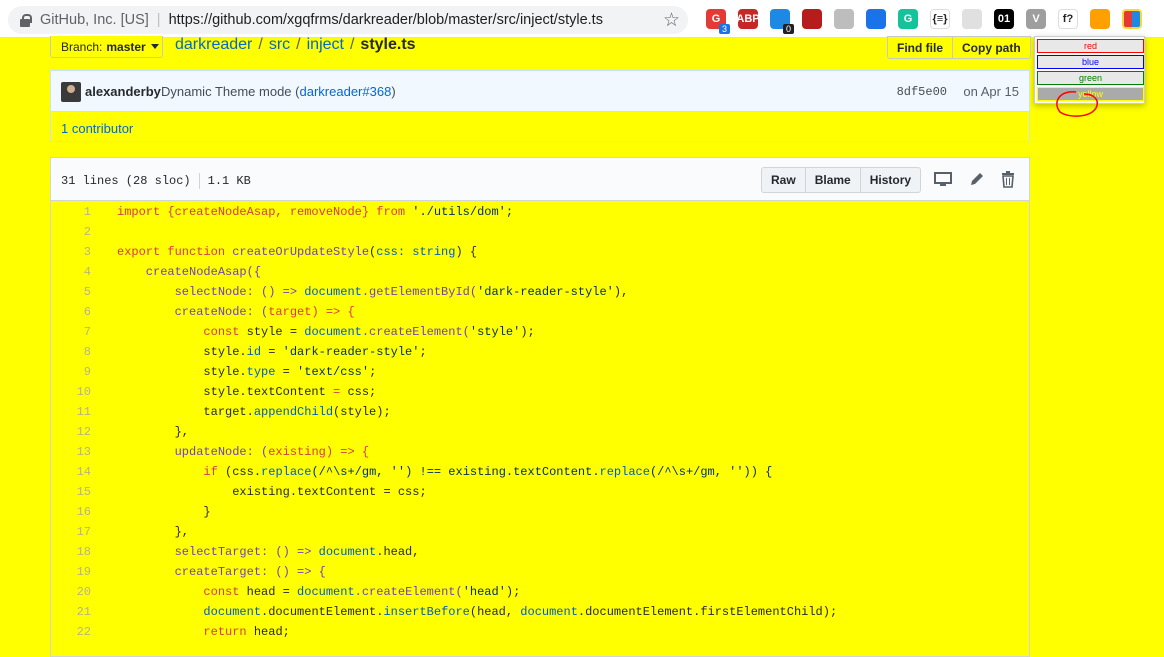 The image size is (1164, 657). What do you see at coordinates (920, 47) in the screenshot?
I see `find-file-button: Find file` at bounding box center [920, 47].